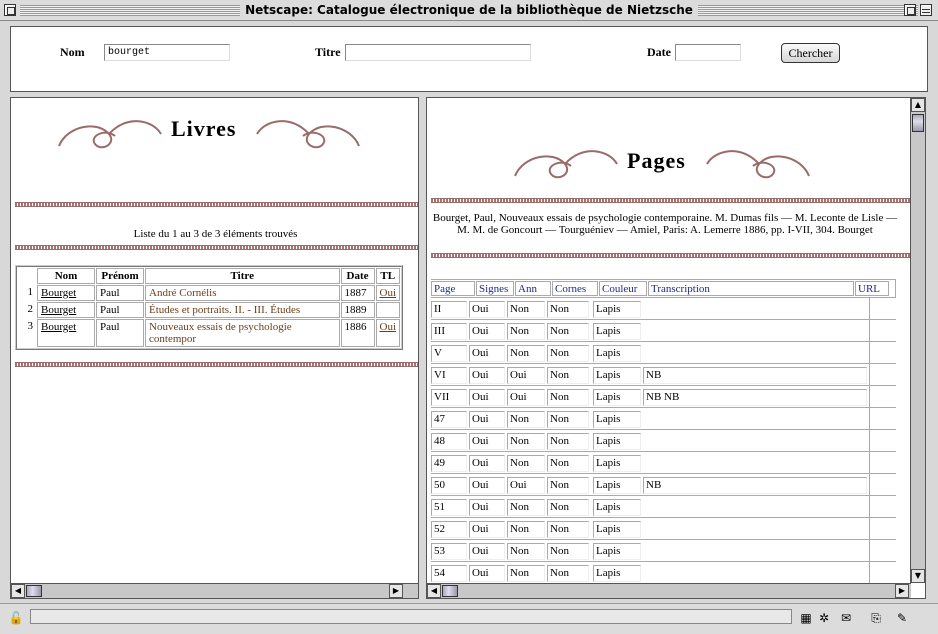 The image size is (938, 634). Describe the element at coordinates (846, 618) in the screenshot. I see `mail-icon: ✉` at that location.